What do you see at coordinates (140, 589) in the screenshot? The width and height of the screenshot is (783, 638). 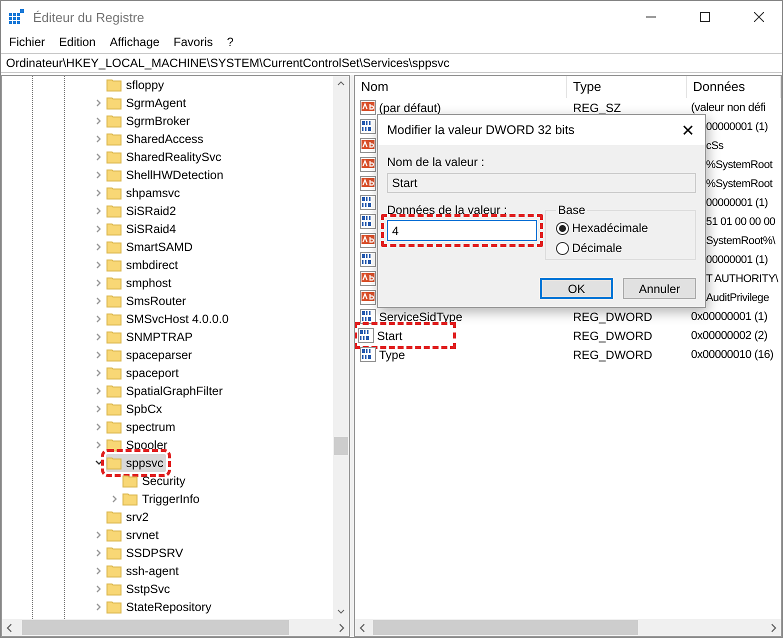 I see `tree-item: SstpSvc` at bounding box center [140, 589].